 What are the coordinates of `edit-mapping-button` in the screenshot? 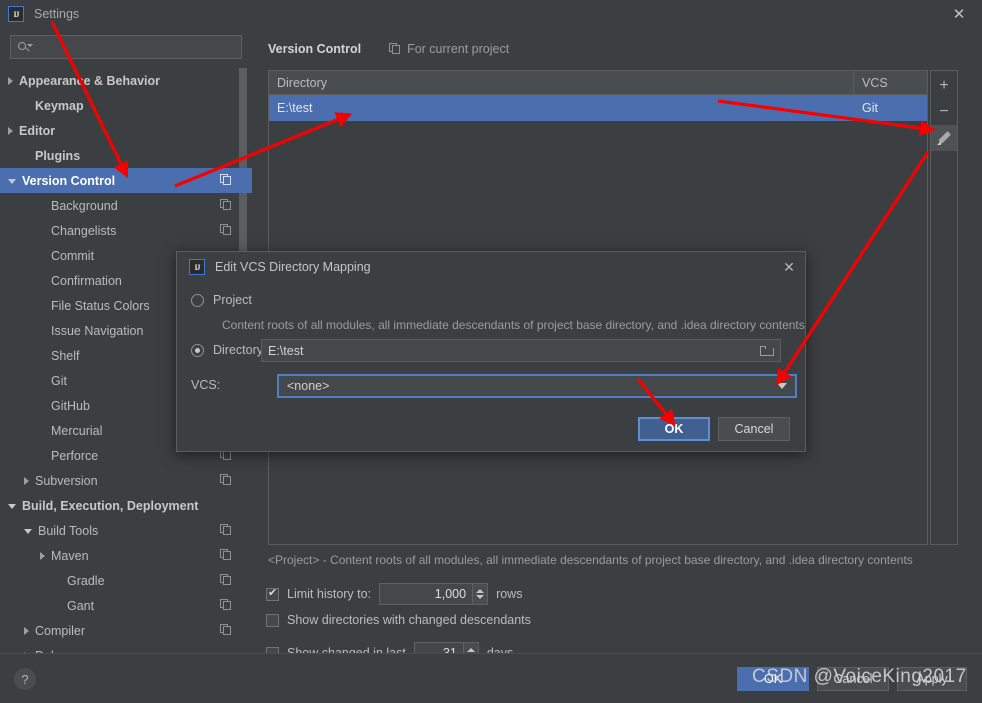 It's located at (944, 138).